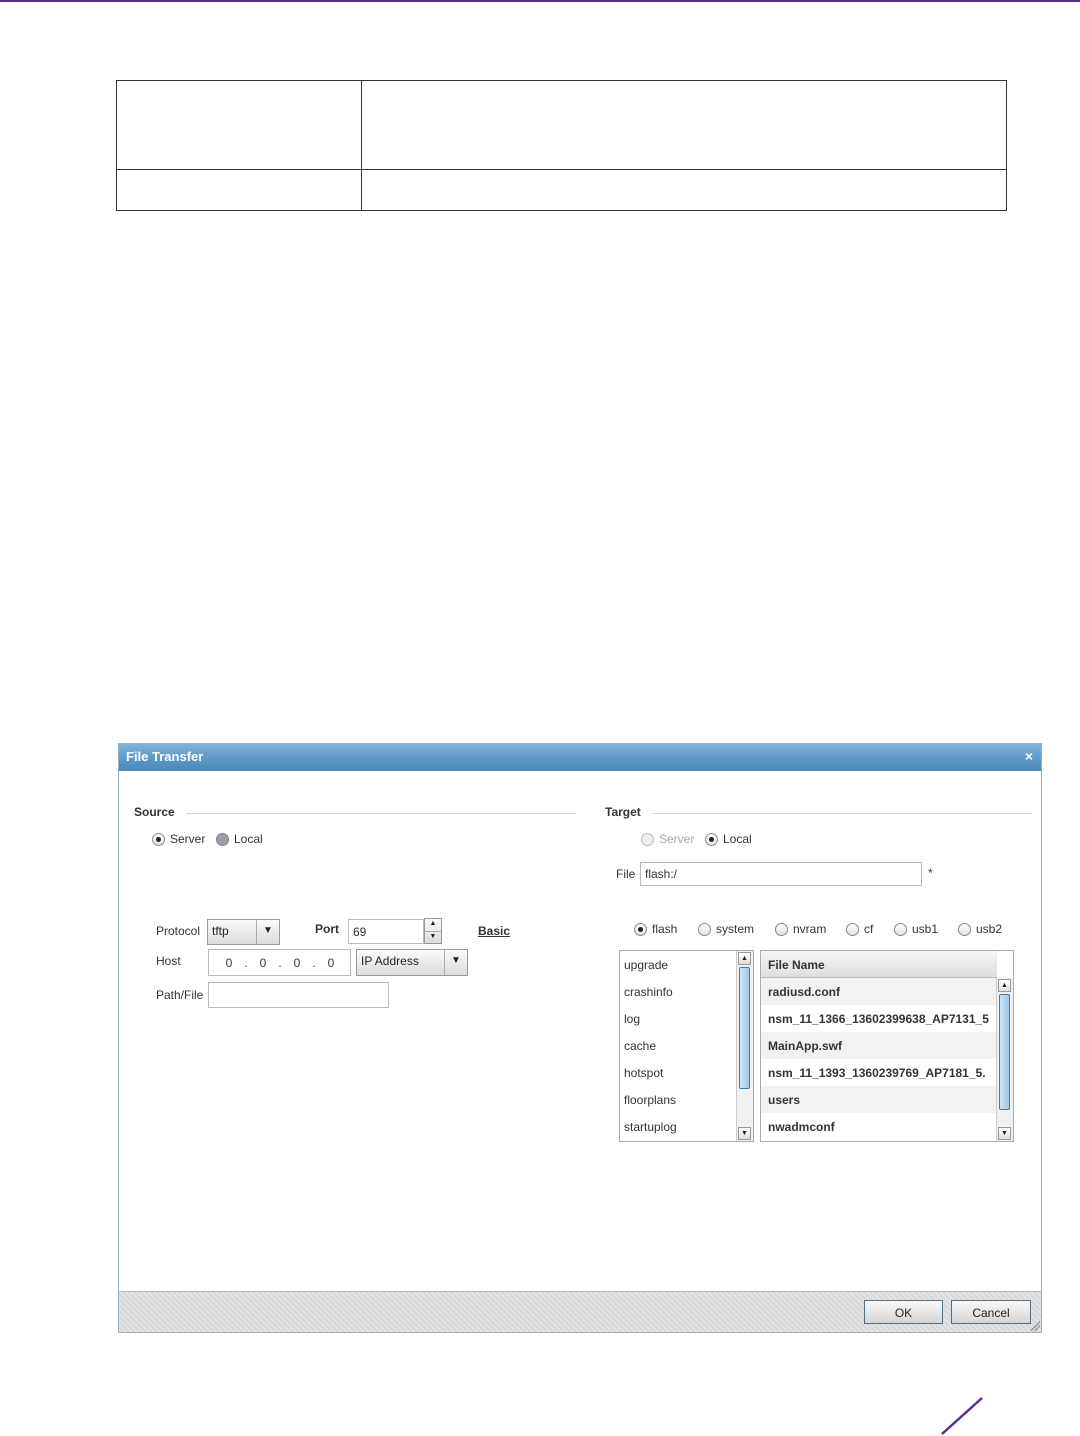  What do you see at coordinates (650, 1100) in the screenshot?
I see `list-item: floorplans` at bounding box center [650, 1100].